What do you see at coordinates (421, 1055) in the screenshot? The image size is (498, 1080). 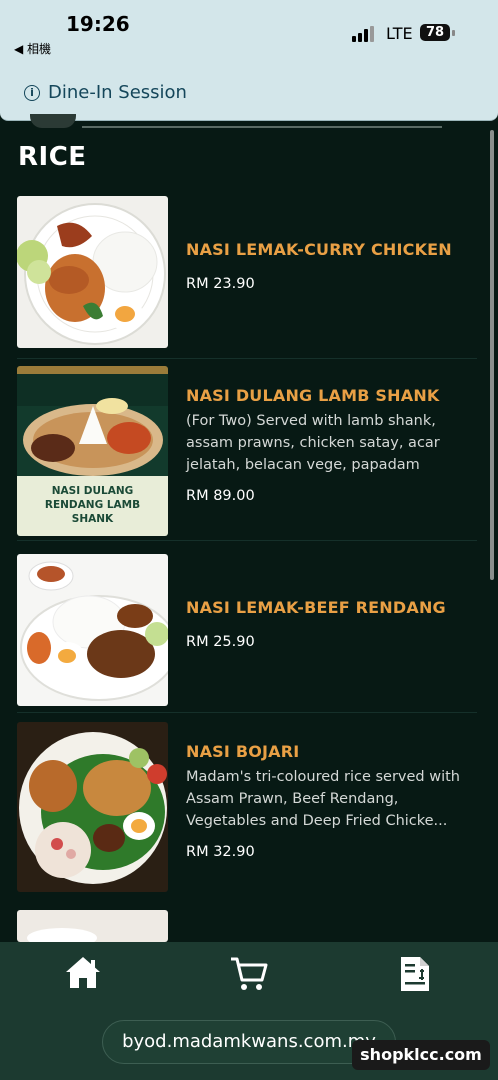 I see `watermark: shopklcc.com` at bounding box center [421, 1055].